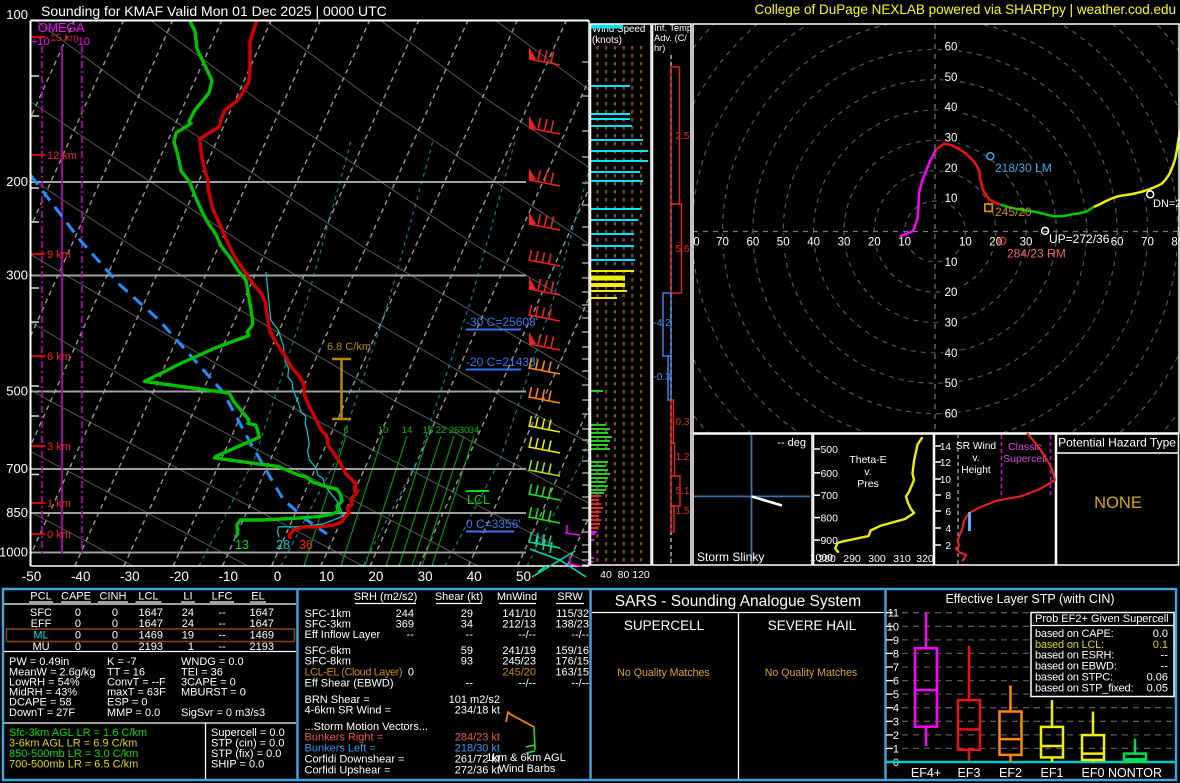  Describe the element at coordinates (896, 641) in the screenshot. I see `svg-text: 9` at that location.